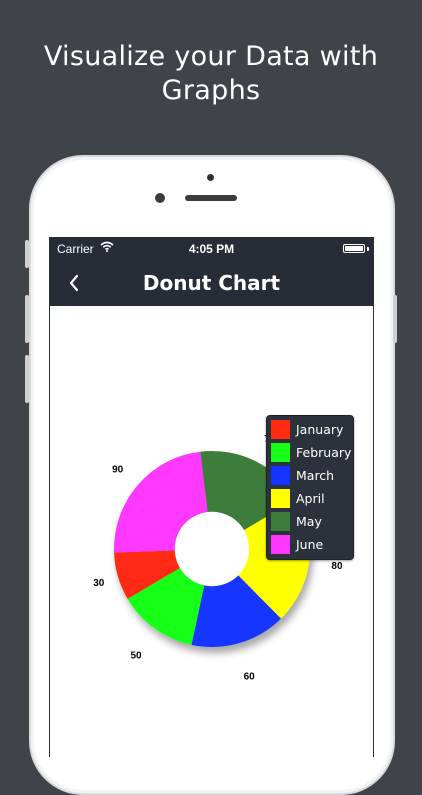 The width and height of the screenshot is (422, 795). Describe the element at coordinates (310, 487) in the screenshot. I see `chart-legend: January February March April May June` at that location.